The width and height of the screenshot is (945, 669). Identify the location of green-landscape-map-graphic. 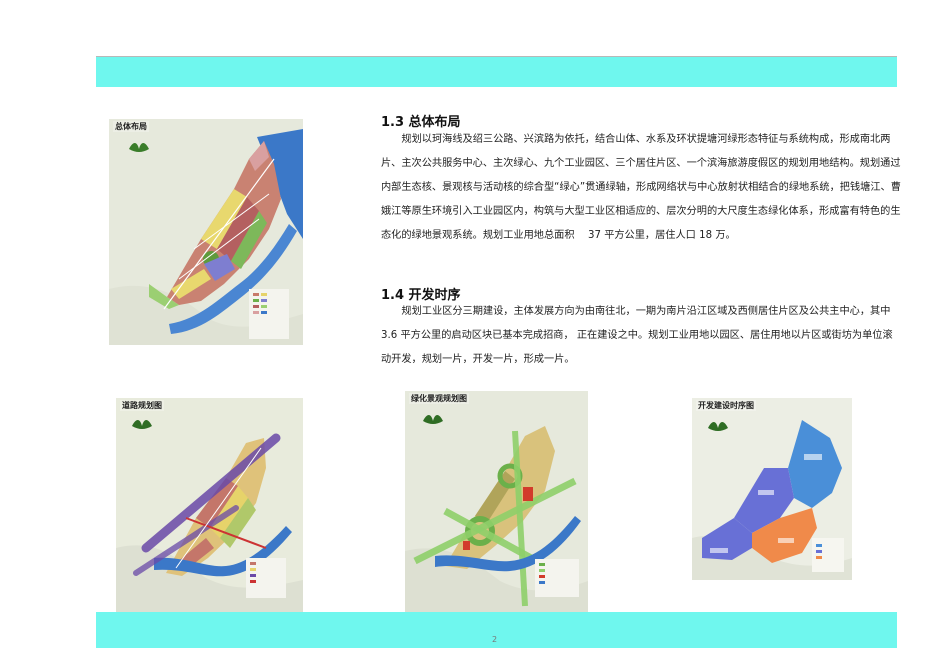
(496, 503).